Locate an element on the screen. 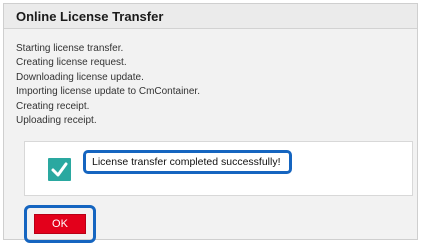 The height and width of the screenshot is (243, 430). ok-button: OK is located at coordinates (60, 224).